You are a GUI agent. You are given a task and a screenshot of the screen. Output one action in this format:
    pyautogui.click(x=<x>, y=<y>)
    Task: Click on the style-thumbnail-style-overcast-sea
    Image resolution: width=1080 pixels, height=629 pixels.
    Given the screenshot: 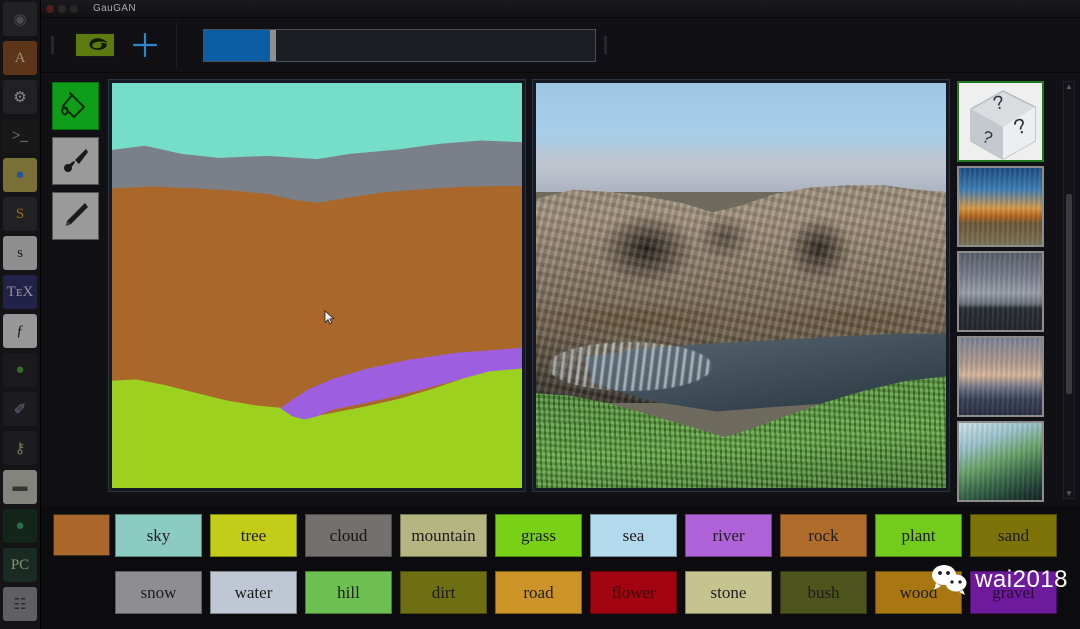 What is the action you would take?
    pyautogui.click(x=1000, y=291)
    